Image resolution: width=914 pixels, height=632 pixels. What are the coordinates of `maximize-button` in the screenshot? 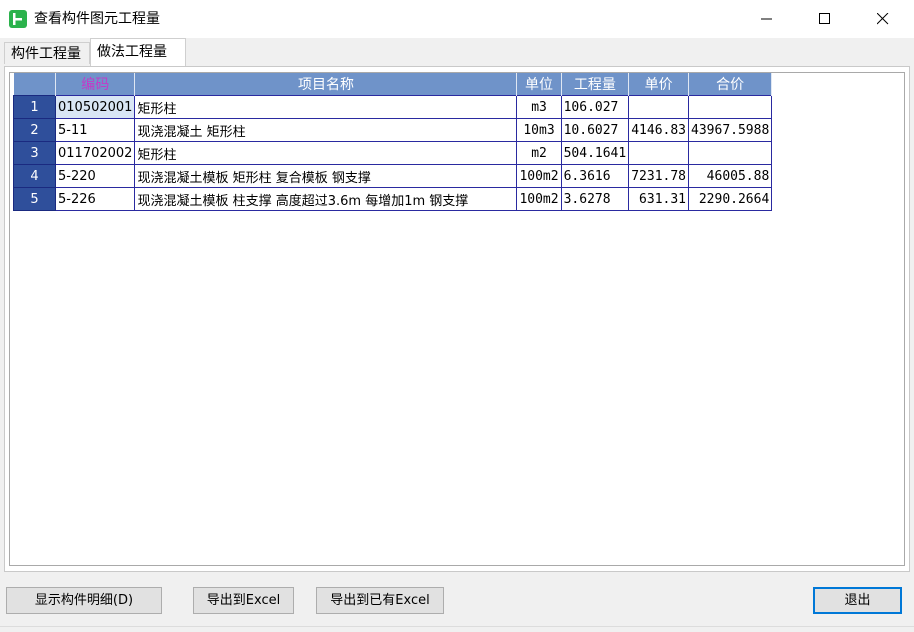 It's located at (825, 19).